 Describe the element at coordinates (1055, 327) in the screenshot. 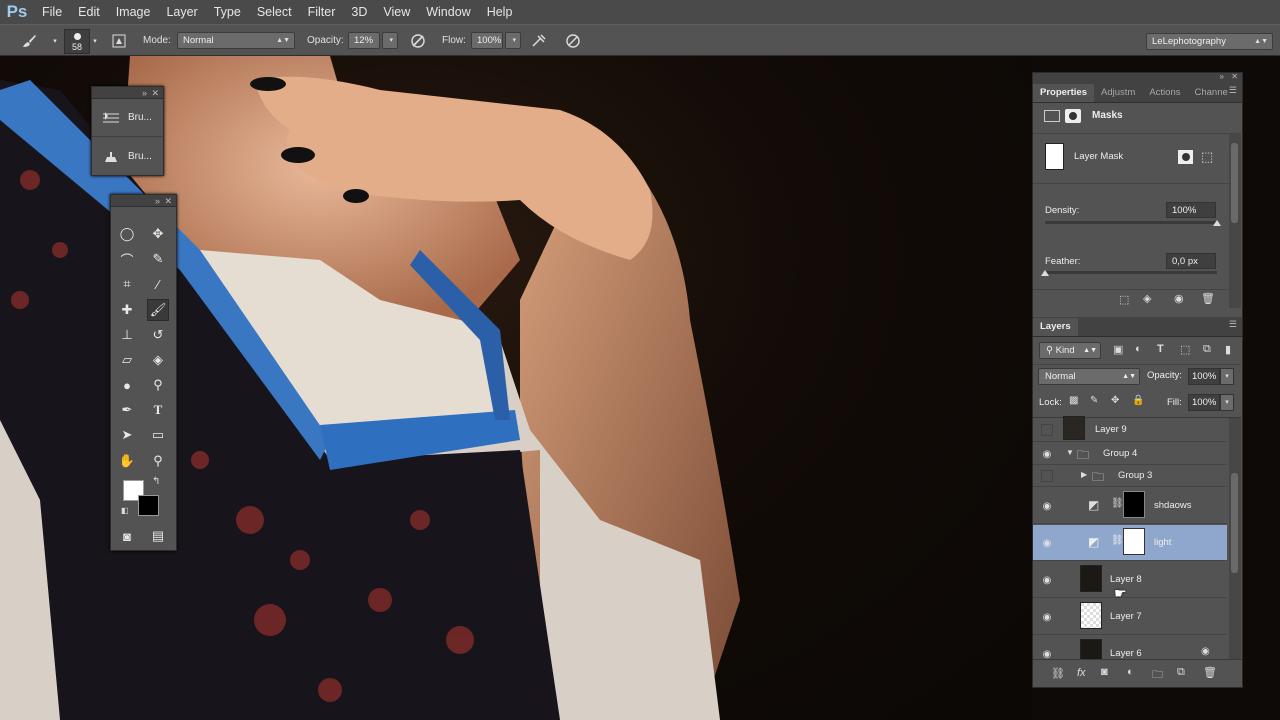

I see `tab-layers: Layers` at that location.